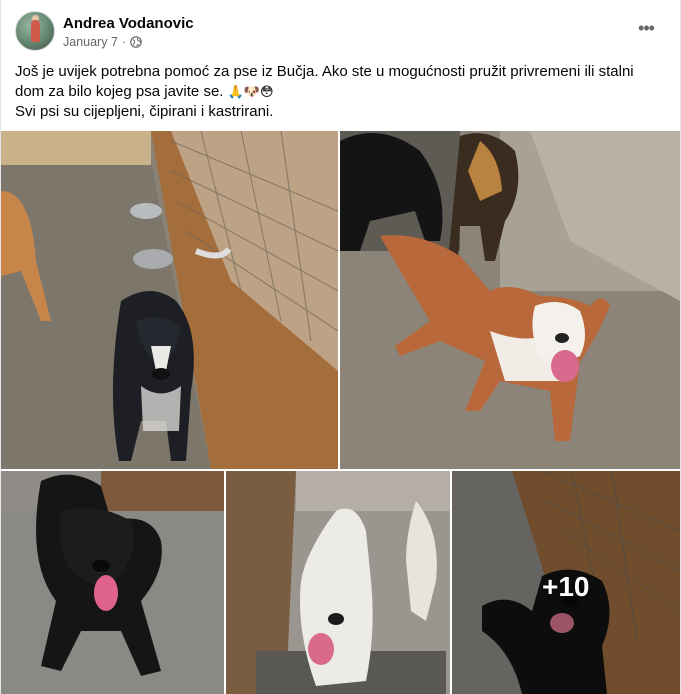 This screenshot has width=681, height=694. I want to click on author-meta: Andrea Vodanovic January 7 ·, so click(128, 31).